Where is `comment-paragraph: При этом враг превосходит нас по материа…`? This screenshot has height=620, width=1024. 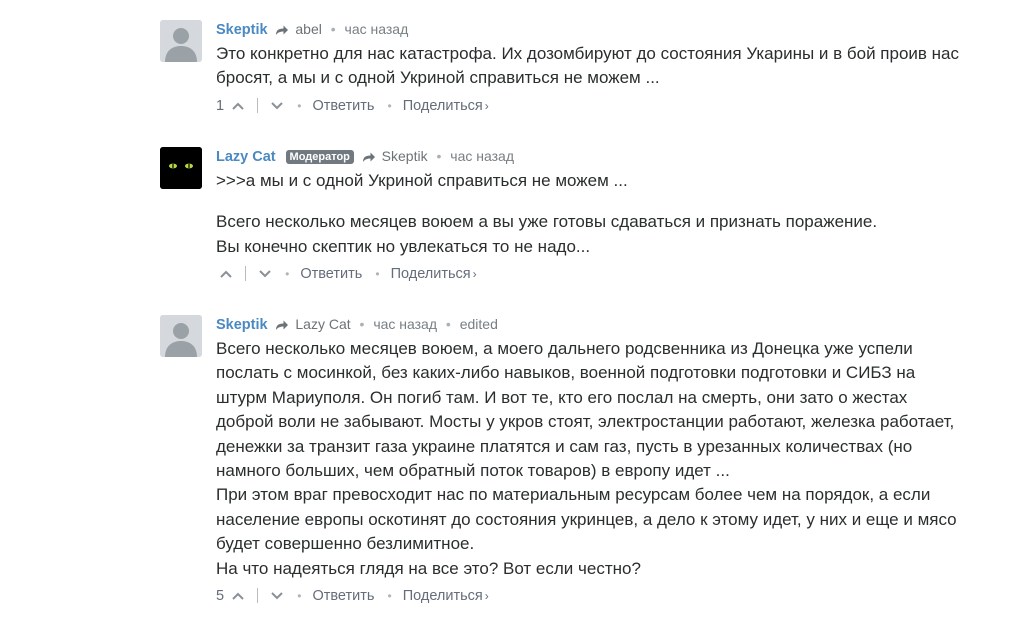 comment-paragraph: При этом враг превосходит нас по материа… is located at coordinates (586, 519).